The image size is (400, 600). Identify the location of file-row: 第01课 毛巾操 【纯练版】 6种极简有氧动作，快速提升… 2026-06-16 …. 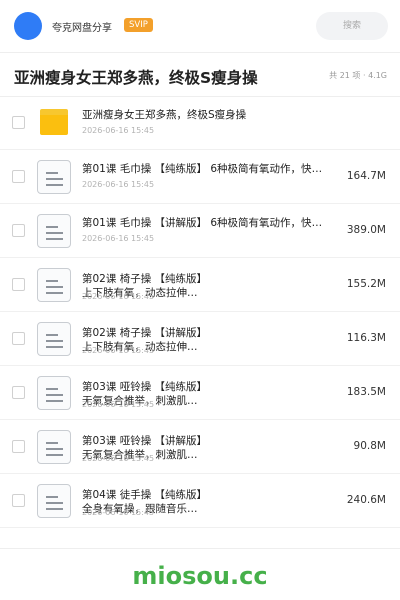
(200, 177).